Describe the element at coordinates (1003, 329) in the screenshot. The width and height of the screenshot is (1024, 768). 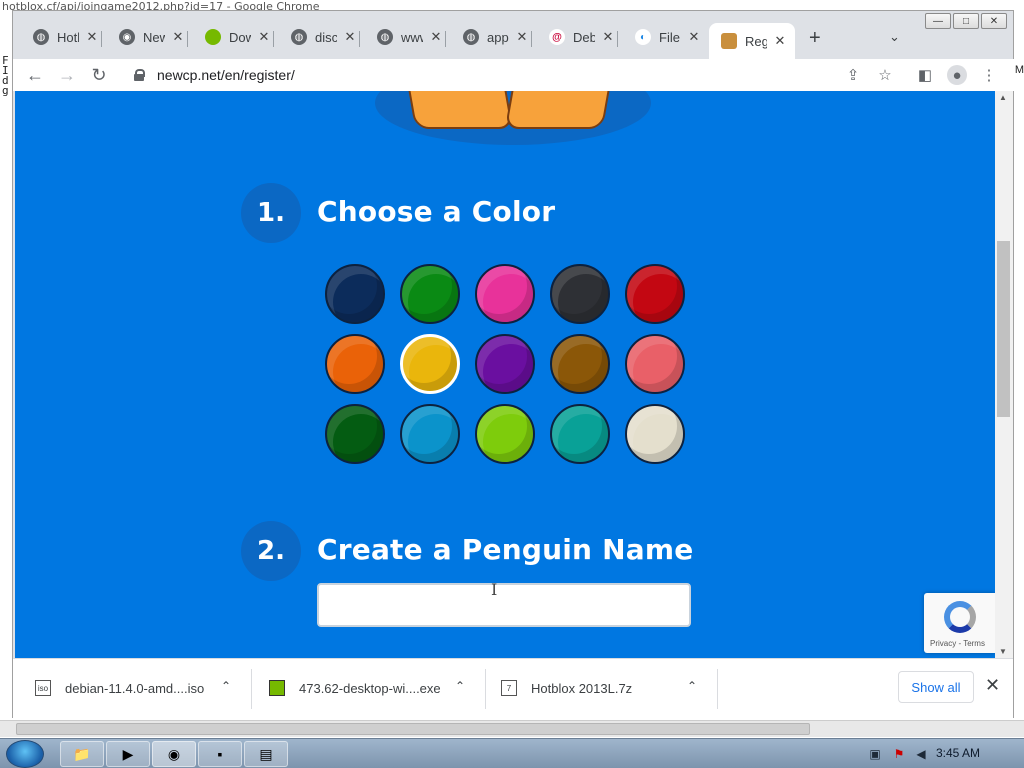
I see `scrollbar-thumb` at that location.